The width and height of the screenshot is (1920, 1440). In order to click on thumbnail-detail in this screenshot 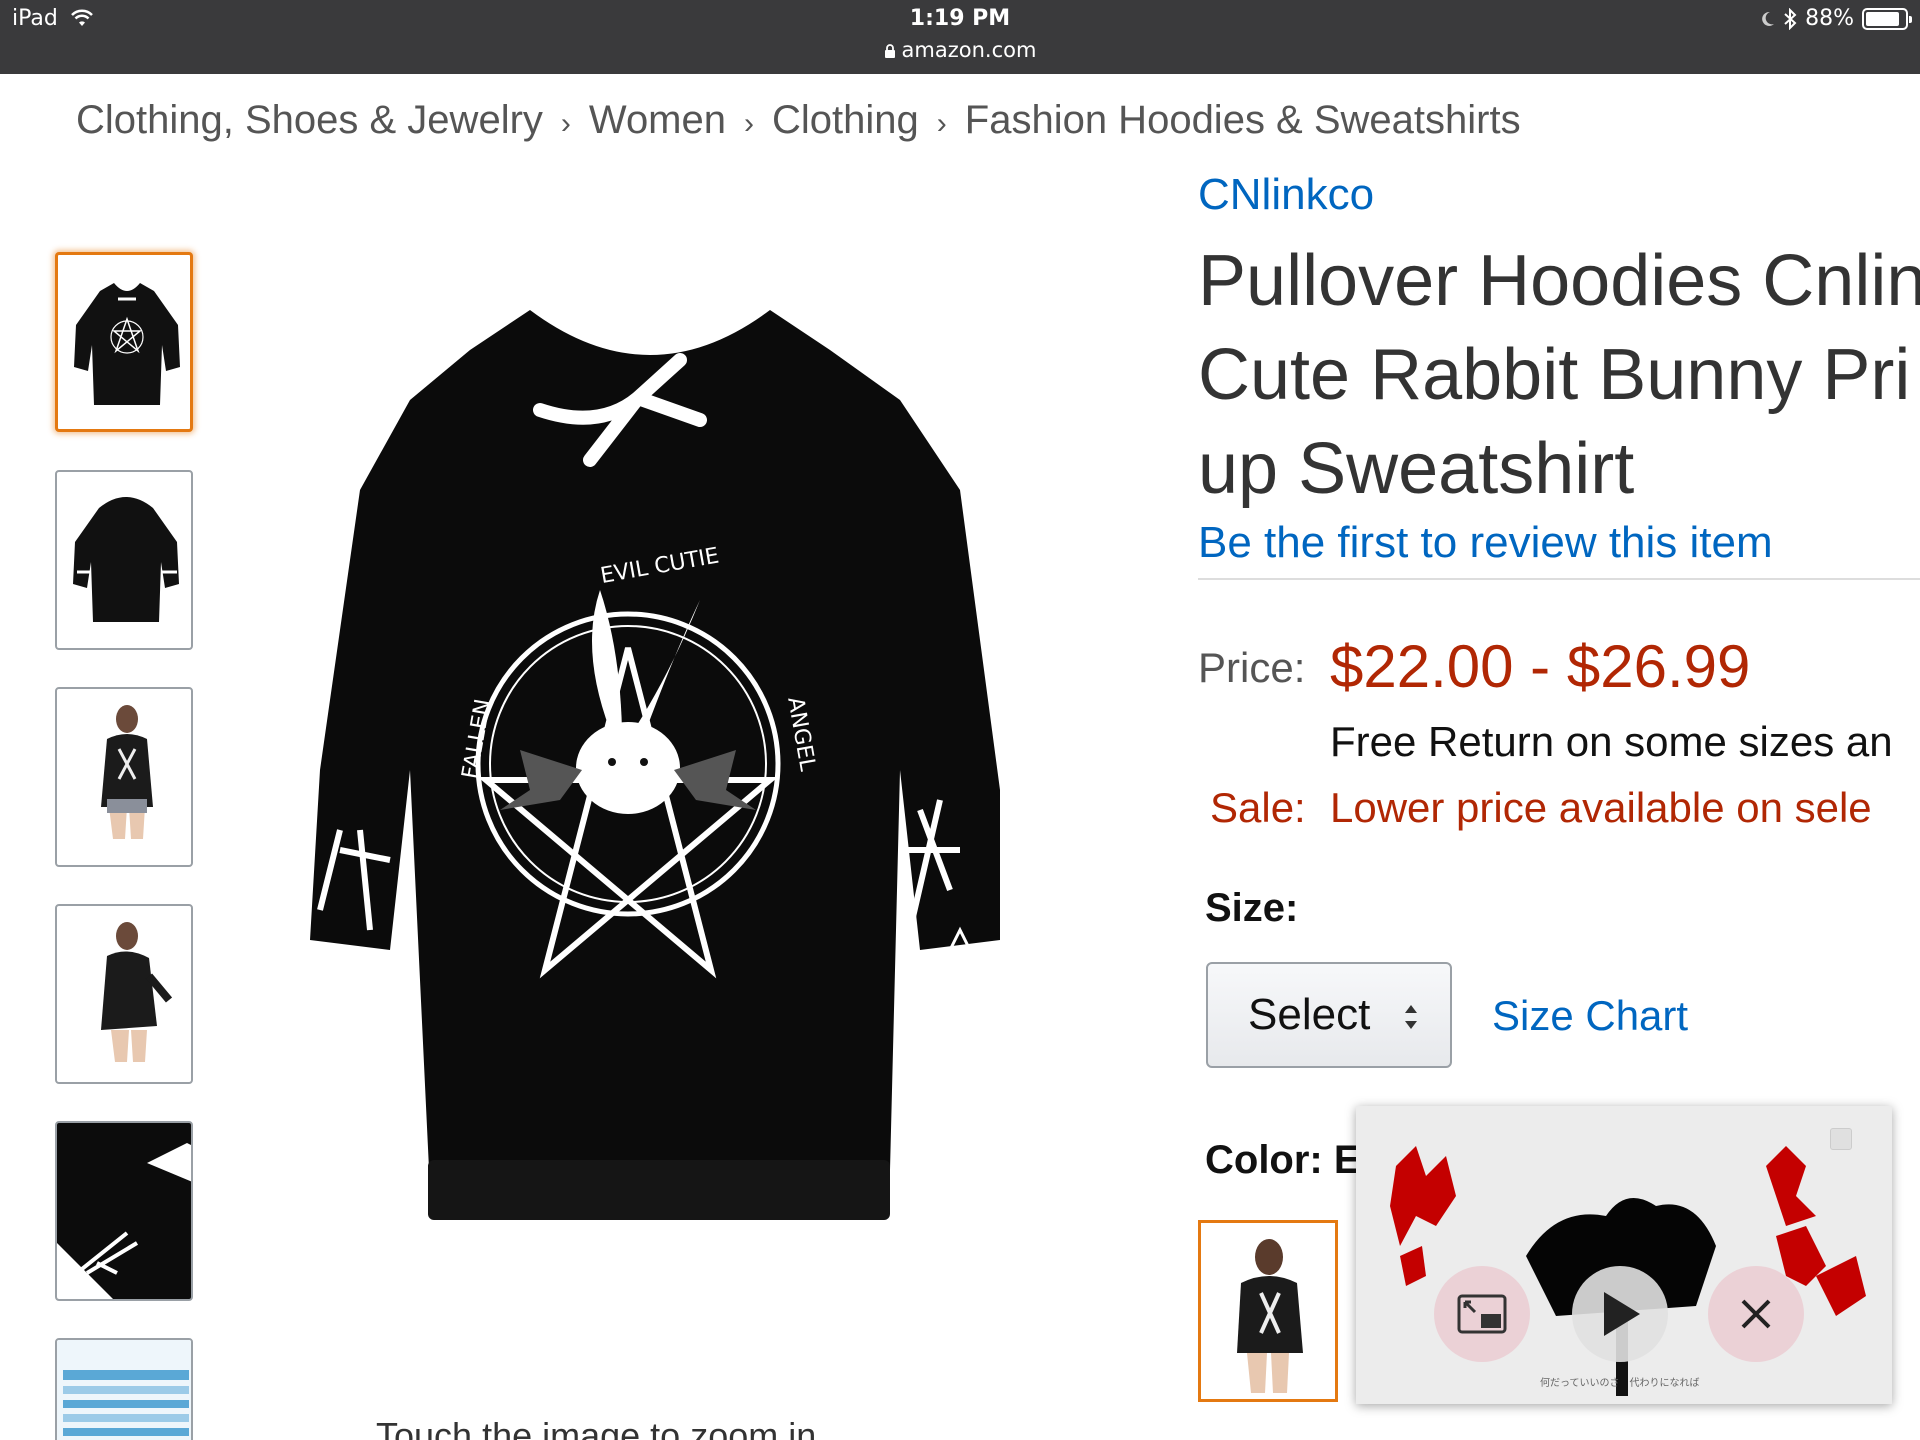, I will do `click(124, 1211)`.